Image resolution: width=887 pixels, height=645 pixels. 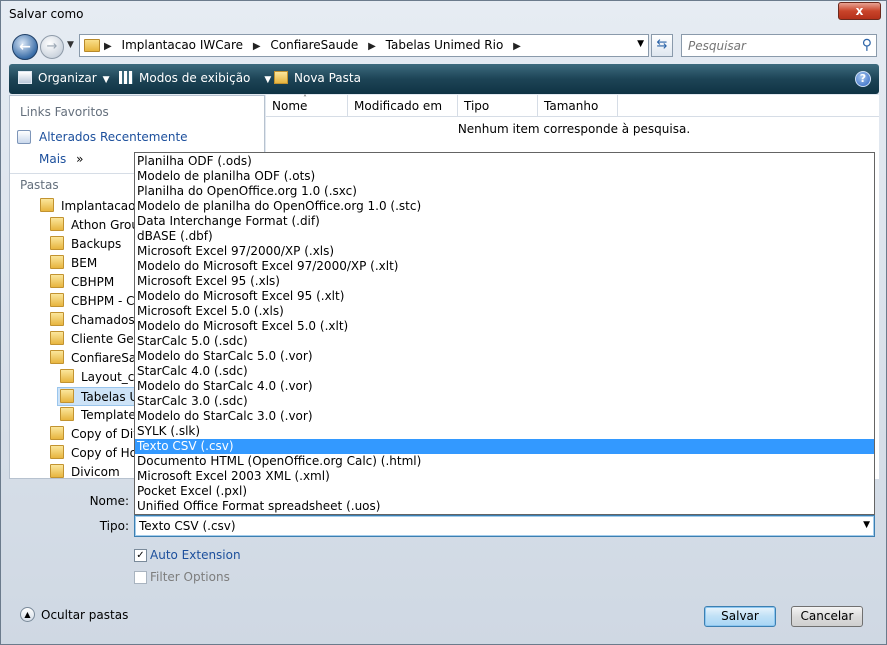 What do you see at coordinates (504, 281) in the screenshot?
I see `file-type-option: Microsoft Excel 95 (.xls)` at bounding box center [504, 281].